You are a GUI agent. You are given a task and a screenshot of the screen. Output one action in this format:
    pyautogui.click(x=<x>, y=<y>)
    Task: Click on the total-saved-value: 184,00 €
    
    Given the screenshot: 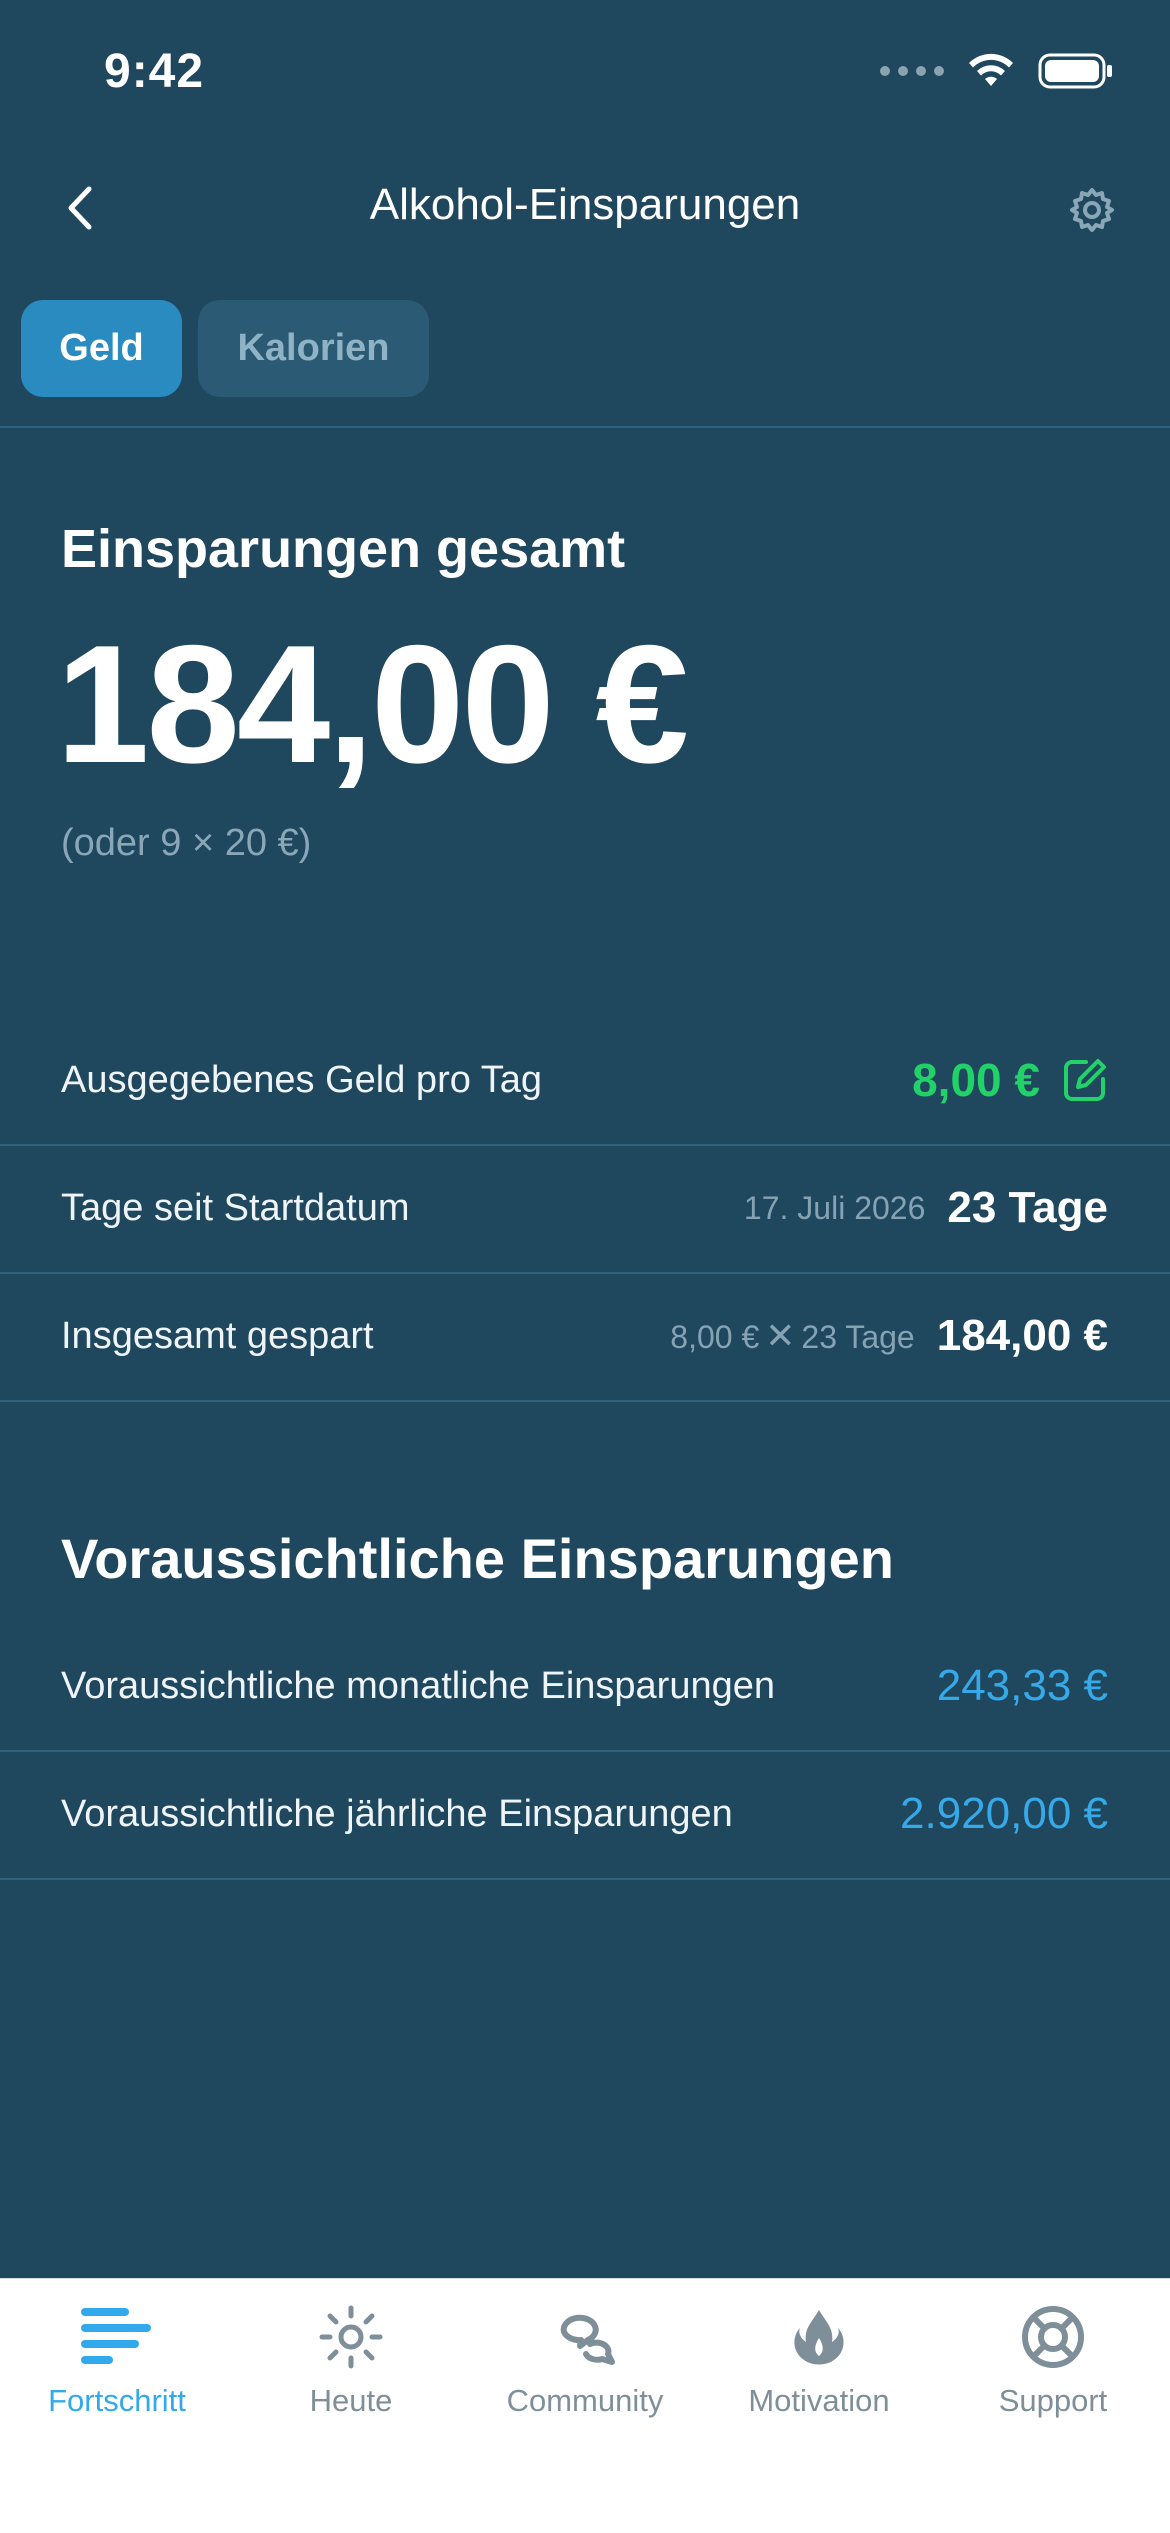 What is the action you would take?
    pyautogui.click(x=1022, y=1335)
    